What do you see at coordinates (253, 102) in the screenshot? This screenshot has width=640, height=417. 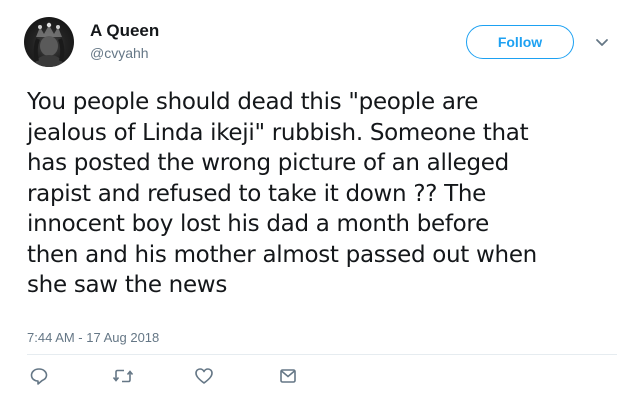 I see `tweet-text-line: You people should dead this "people are` at bounding box center [253, 102].